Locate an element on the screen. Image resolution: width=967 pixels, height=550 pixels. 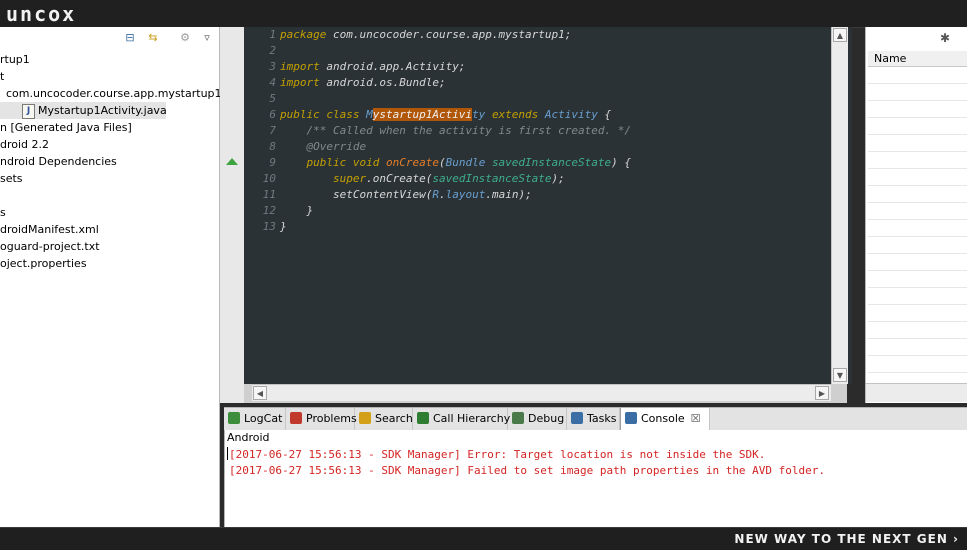
scroll-up-icon: ▲ is located at coordinates (840, 35).